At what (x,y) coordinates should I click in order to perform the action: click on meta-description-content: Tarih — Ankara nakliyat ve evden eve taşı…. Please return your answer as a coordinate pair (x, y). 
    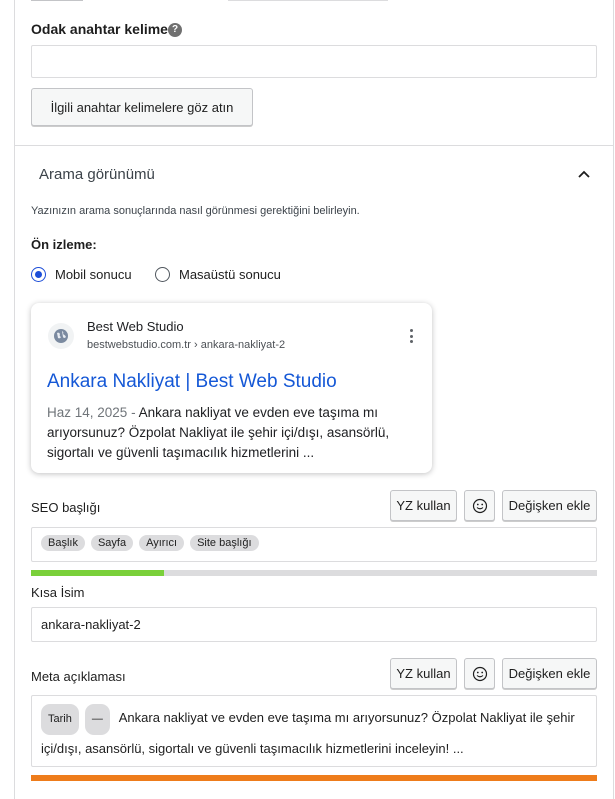
    Looking at the image, I should click on (316, 733).